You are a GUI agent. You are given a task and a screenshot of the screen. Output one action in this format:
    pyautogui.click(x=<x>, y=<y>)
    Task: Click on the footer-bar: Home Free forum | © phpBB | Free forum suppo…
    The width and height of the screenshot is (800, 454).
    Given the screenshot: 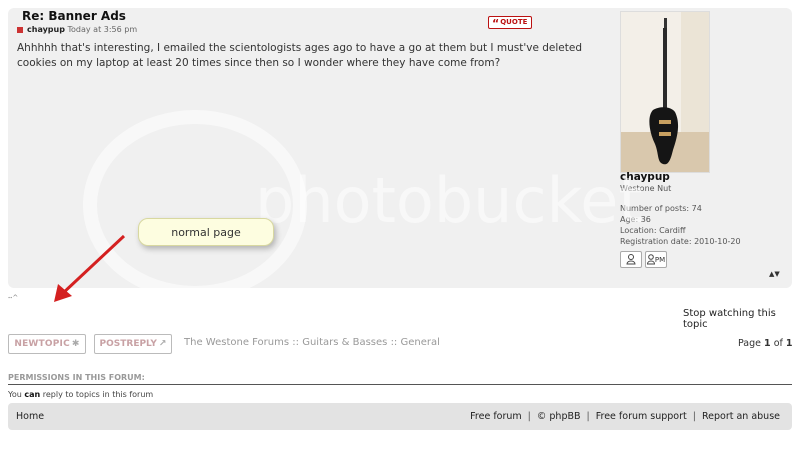 What is the action you would take?
    pyautogui.click(x=400, y=416)
    